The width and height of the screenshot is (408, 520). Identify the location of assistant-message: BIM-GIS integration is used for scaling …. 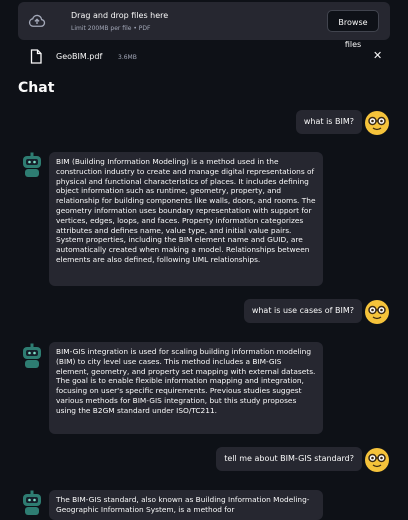
(186, 388).